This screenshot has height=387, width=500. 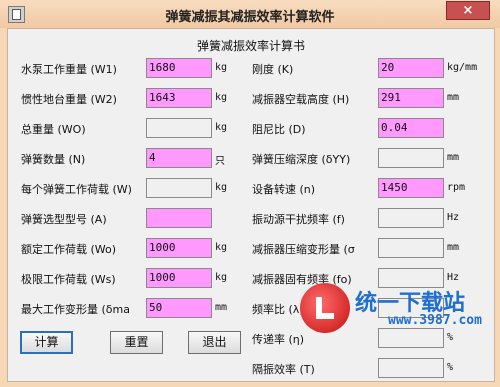 What do you see at coordinates (179, 98) in the screenshot?
I see `value-input: 1643` at bounding box center [179, 98].